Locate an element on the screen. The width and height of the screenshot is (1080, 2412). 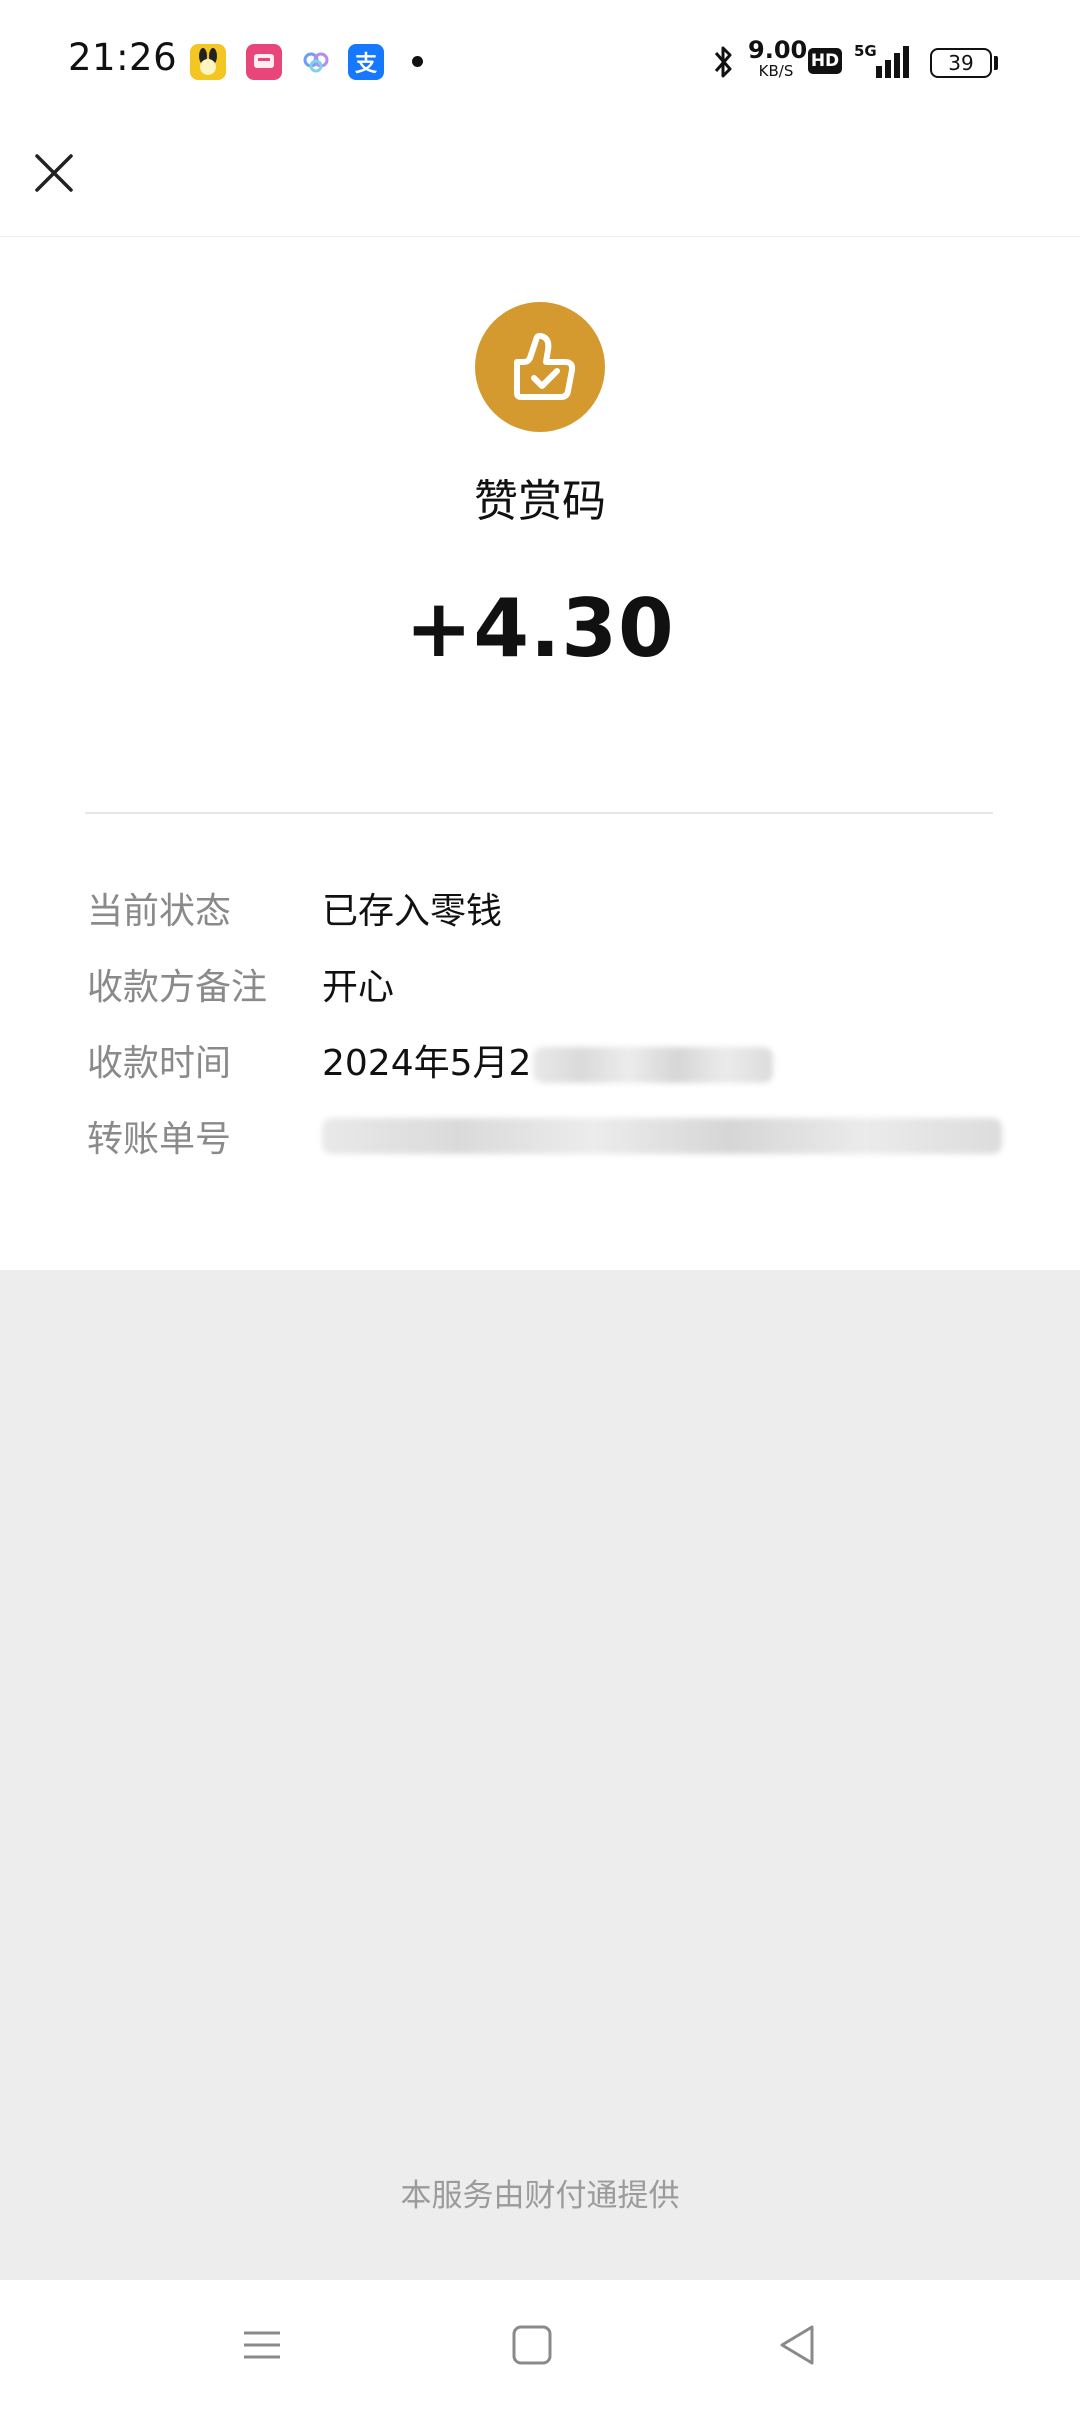
payment-title: 赞赏码 is located at coordinates (540, 501).